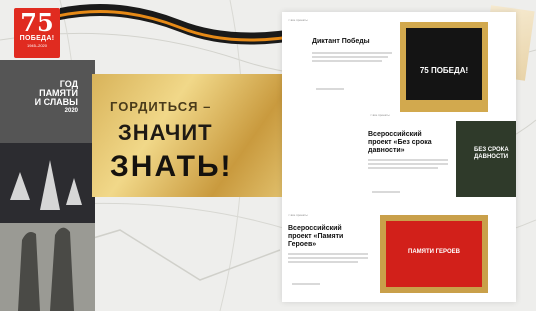 The image size is (536, 311). I want to click on slogan-line-1: ГОРДИТЬСЯ –, so click(161, 106).